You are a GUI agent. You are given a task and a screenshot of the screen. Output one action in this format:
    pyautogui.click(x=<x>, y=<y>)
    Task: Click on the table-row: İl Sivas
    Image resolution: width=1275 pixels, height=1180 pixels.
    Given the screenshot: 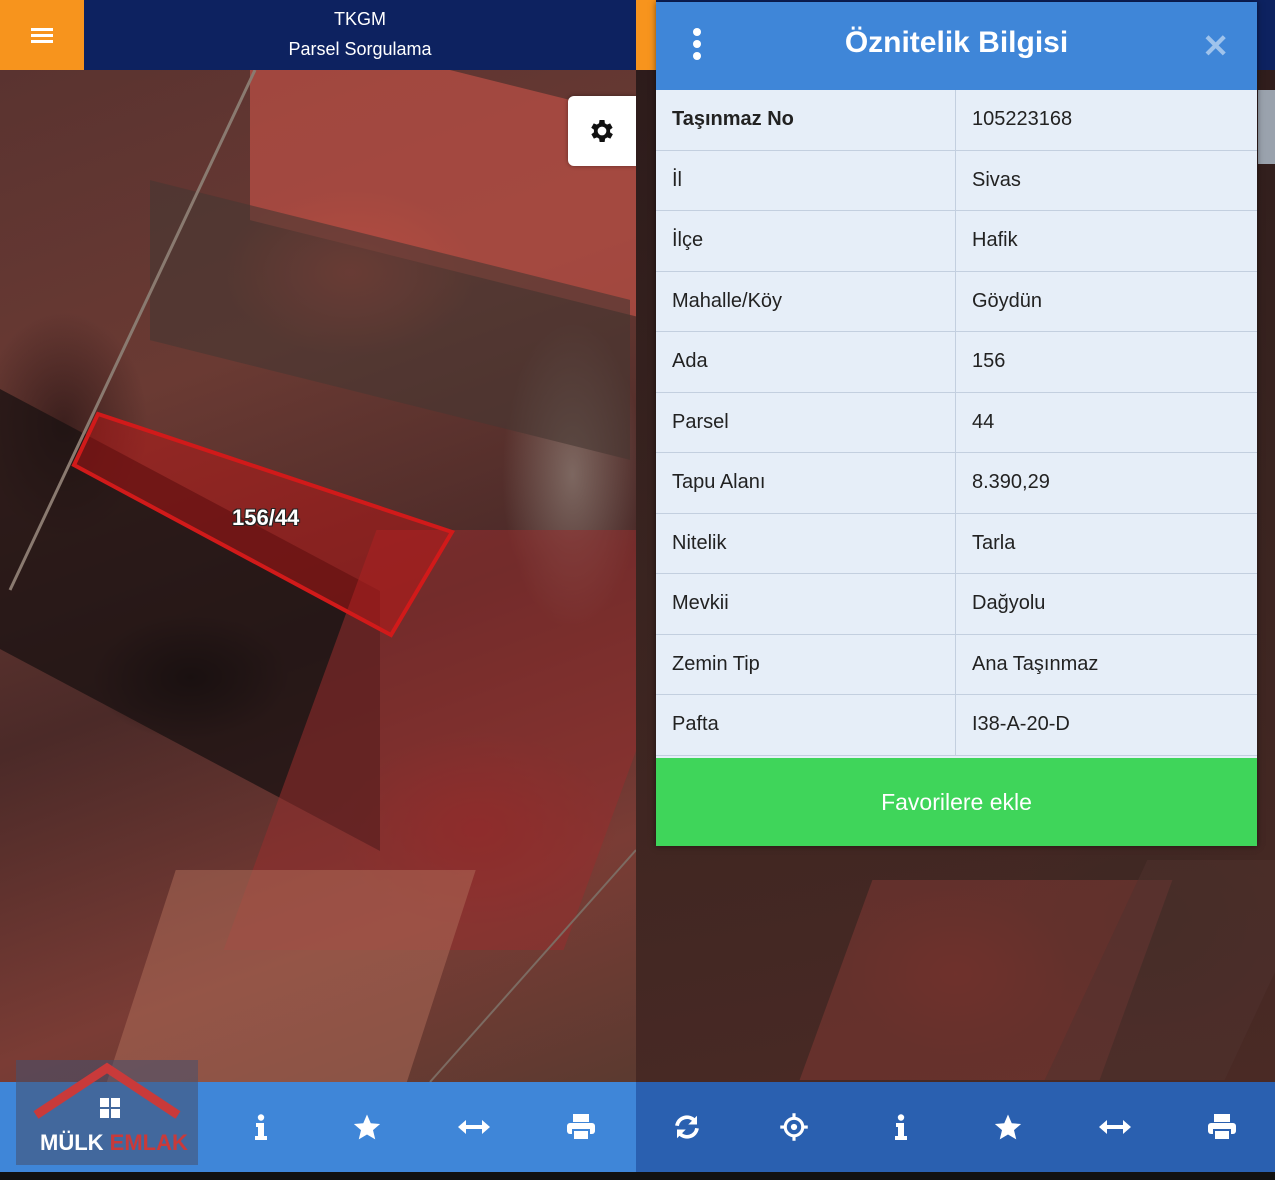 What is the action you would take?
    pyautogui.click(x=956, y=180)
    